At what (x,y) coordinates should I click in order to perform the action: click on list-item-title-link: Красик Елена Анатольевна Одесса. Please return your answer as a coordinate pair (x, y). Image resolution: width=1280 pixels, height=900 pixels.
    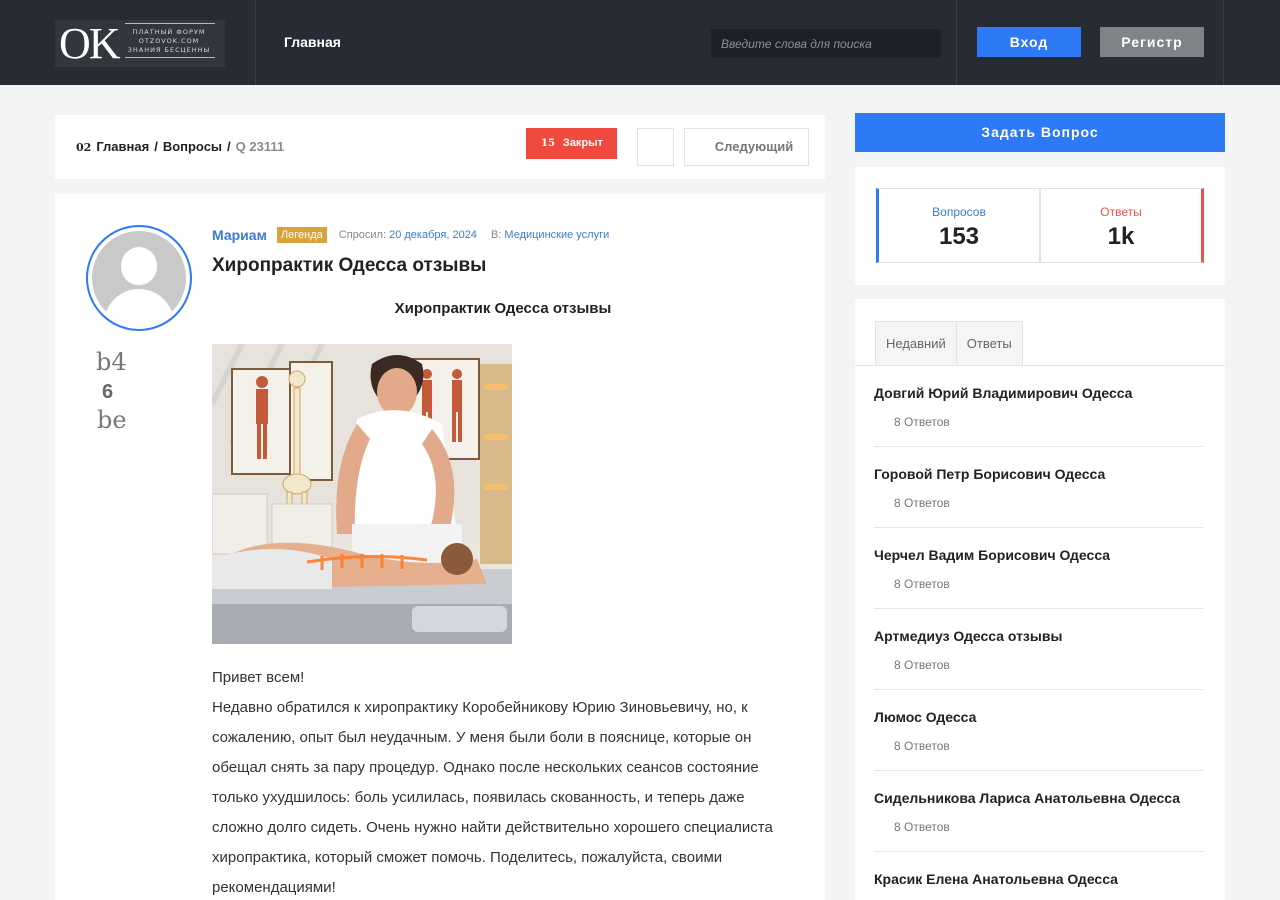
    Looking at the image, I should click on (996, 879).